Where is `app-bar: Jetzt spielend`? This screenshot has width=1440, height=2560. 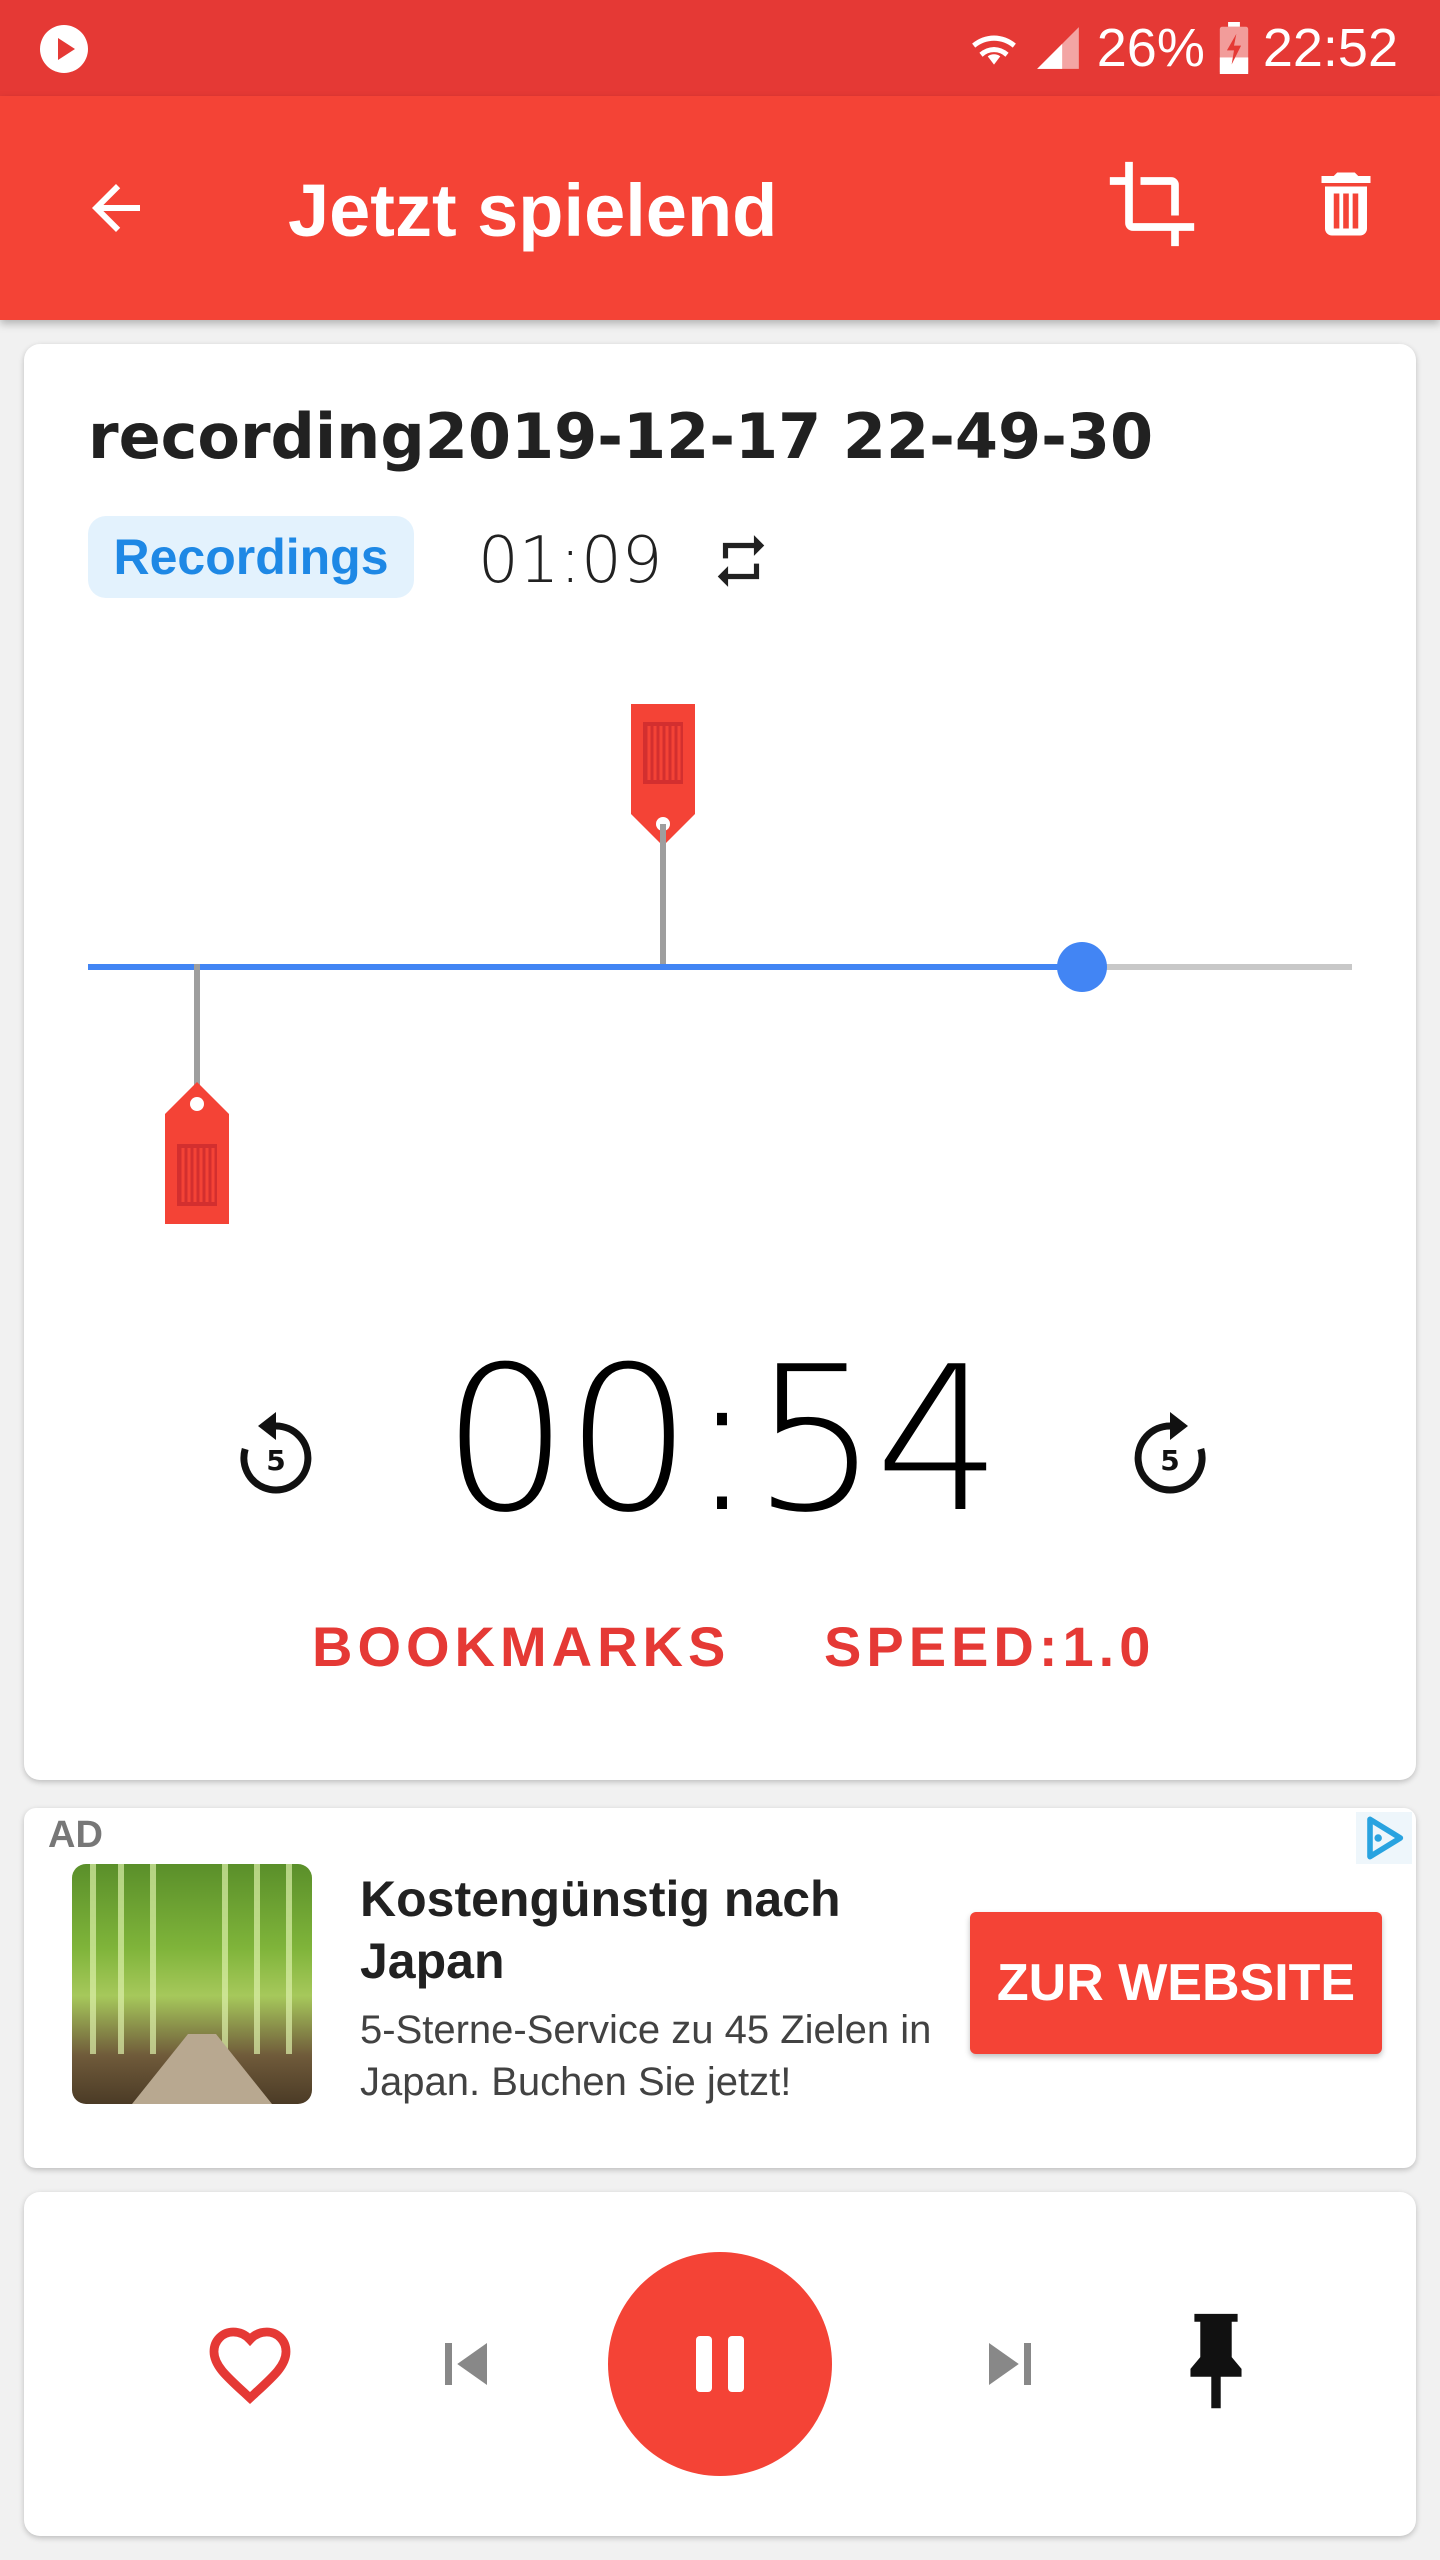
app-bar: Jetzt spielend is located at coordinates (720, 208).